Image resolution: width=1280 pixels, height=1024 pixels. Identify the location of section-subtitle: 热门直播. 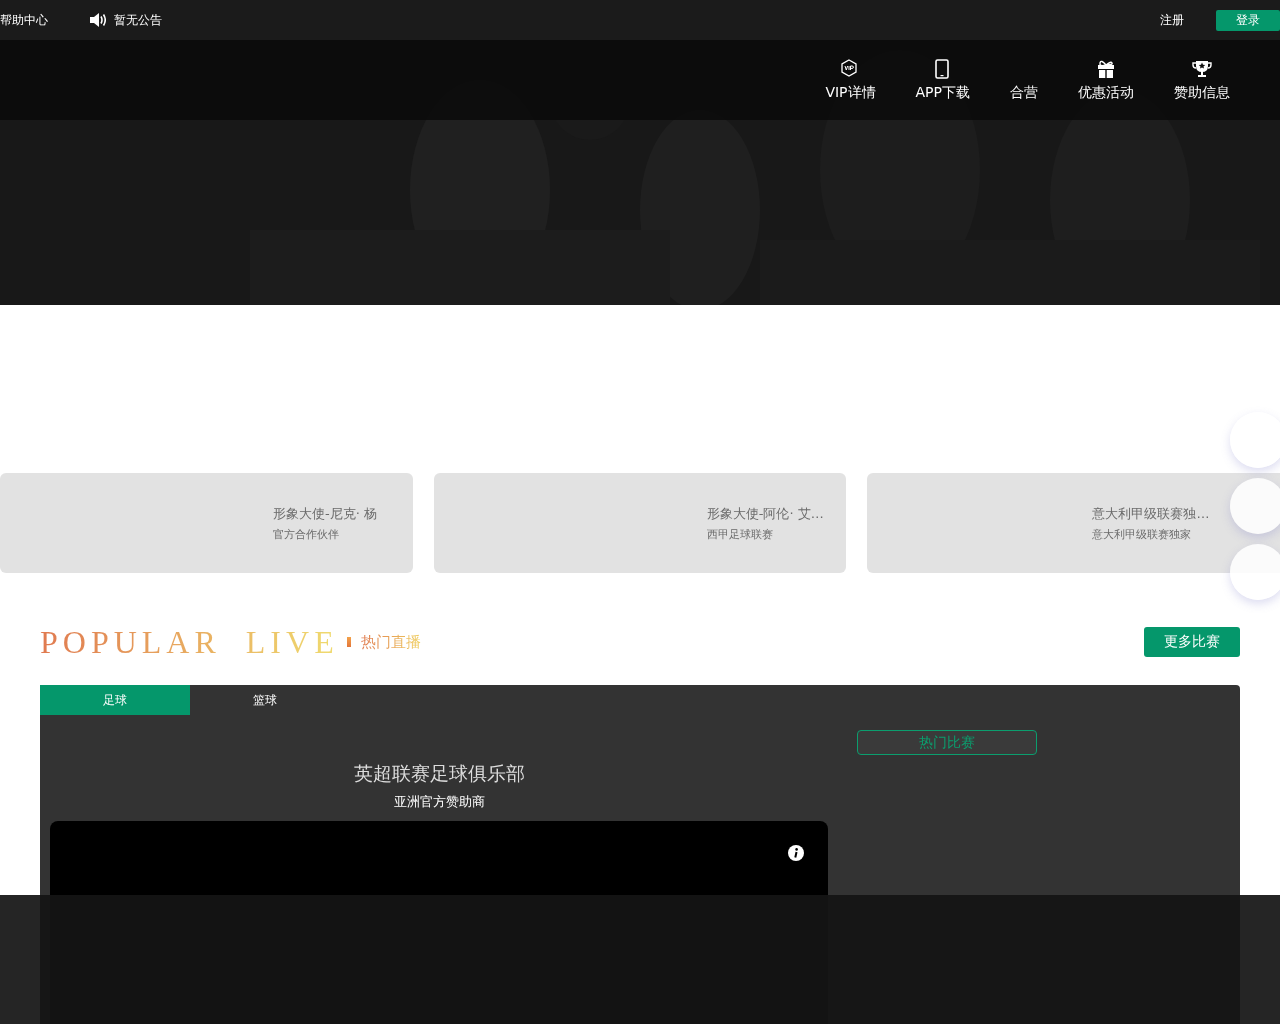
(390, 642).